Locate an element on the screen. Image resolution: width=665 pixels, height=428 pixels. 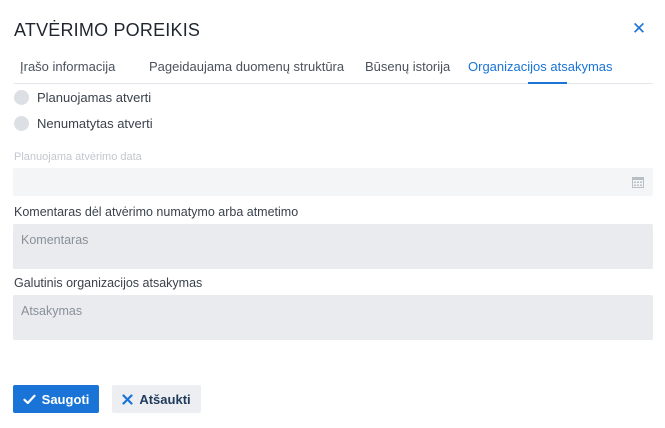
comment-textarea: Komentaras is located at coordinates (333, 246).